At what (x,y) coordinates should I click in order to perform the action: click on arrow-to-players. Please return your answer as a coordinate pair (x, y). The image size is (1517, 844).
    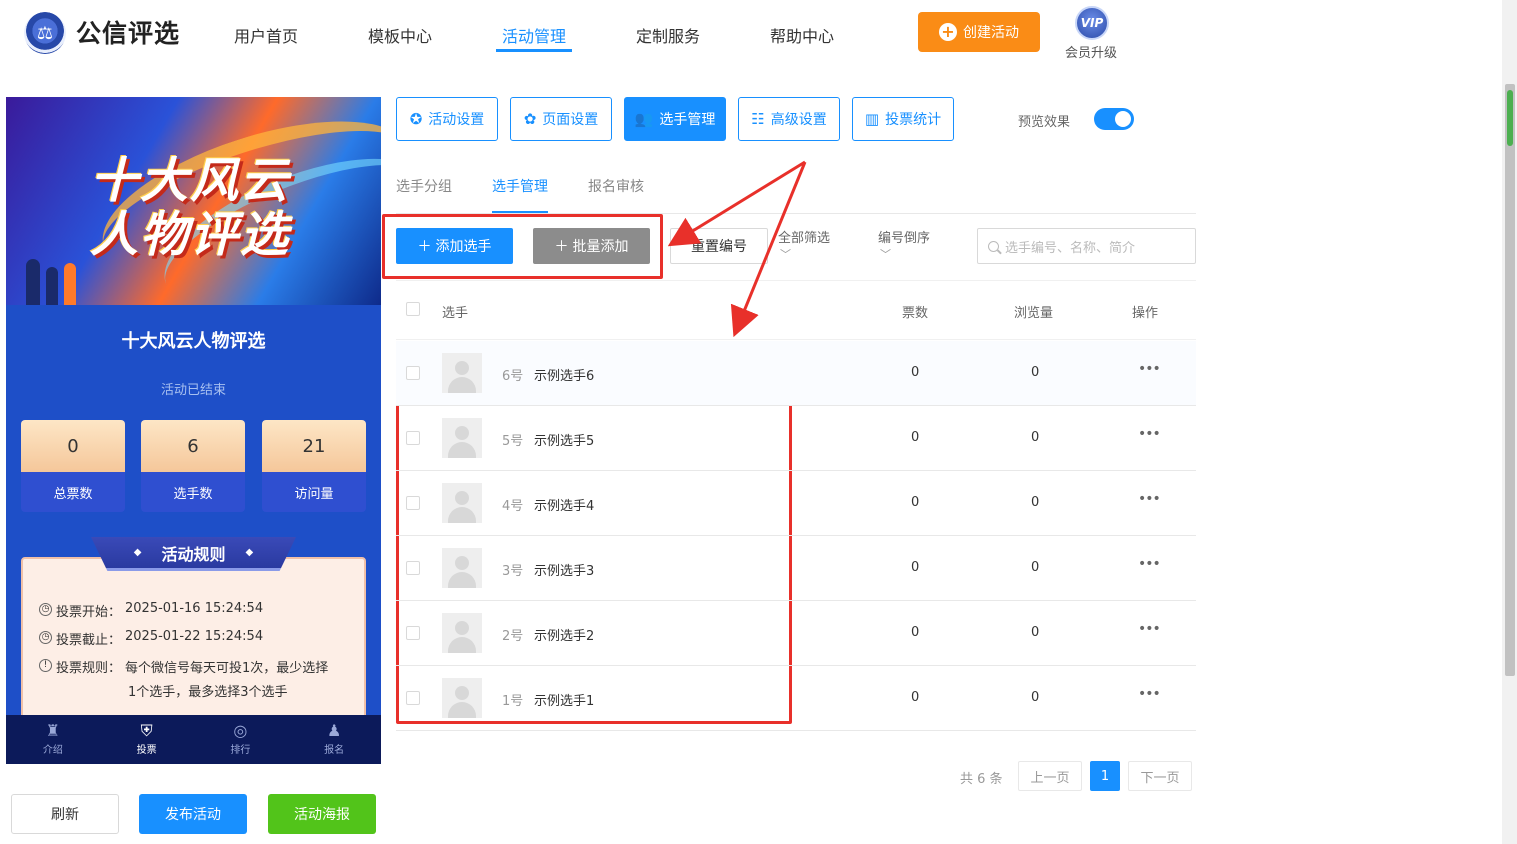
    Looking at the image, I should click on (768, 249).